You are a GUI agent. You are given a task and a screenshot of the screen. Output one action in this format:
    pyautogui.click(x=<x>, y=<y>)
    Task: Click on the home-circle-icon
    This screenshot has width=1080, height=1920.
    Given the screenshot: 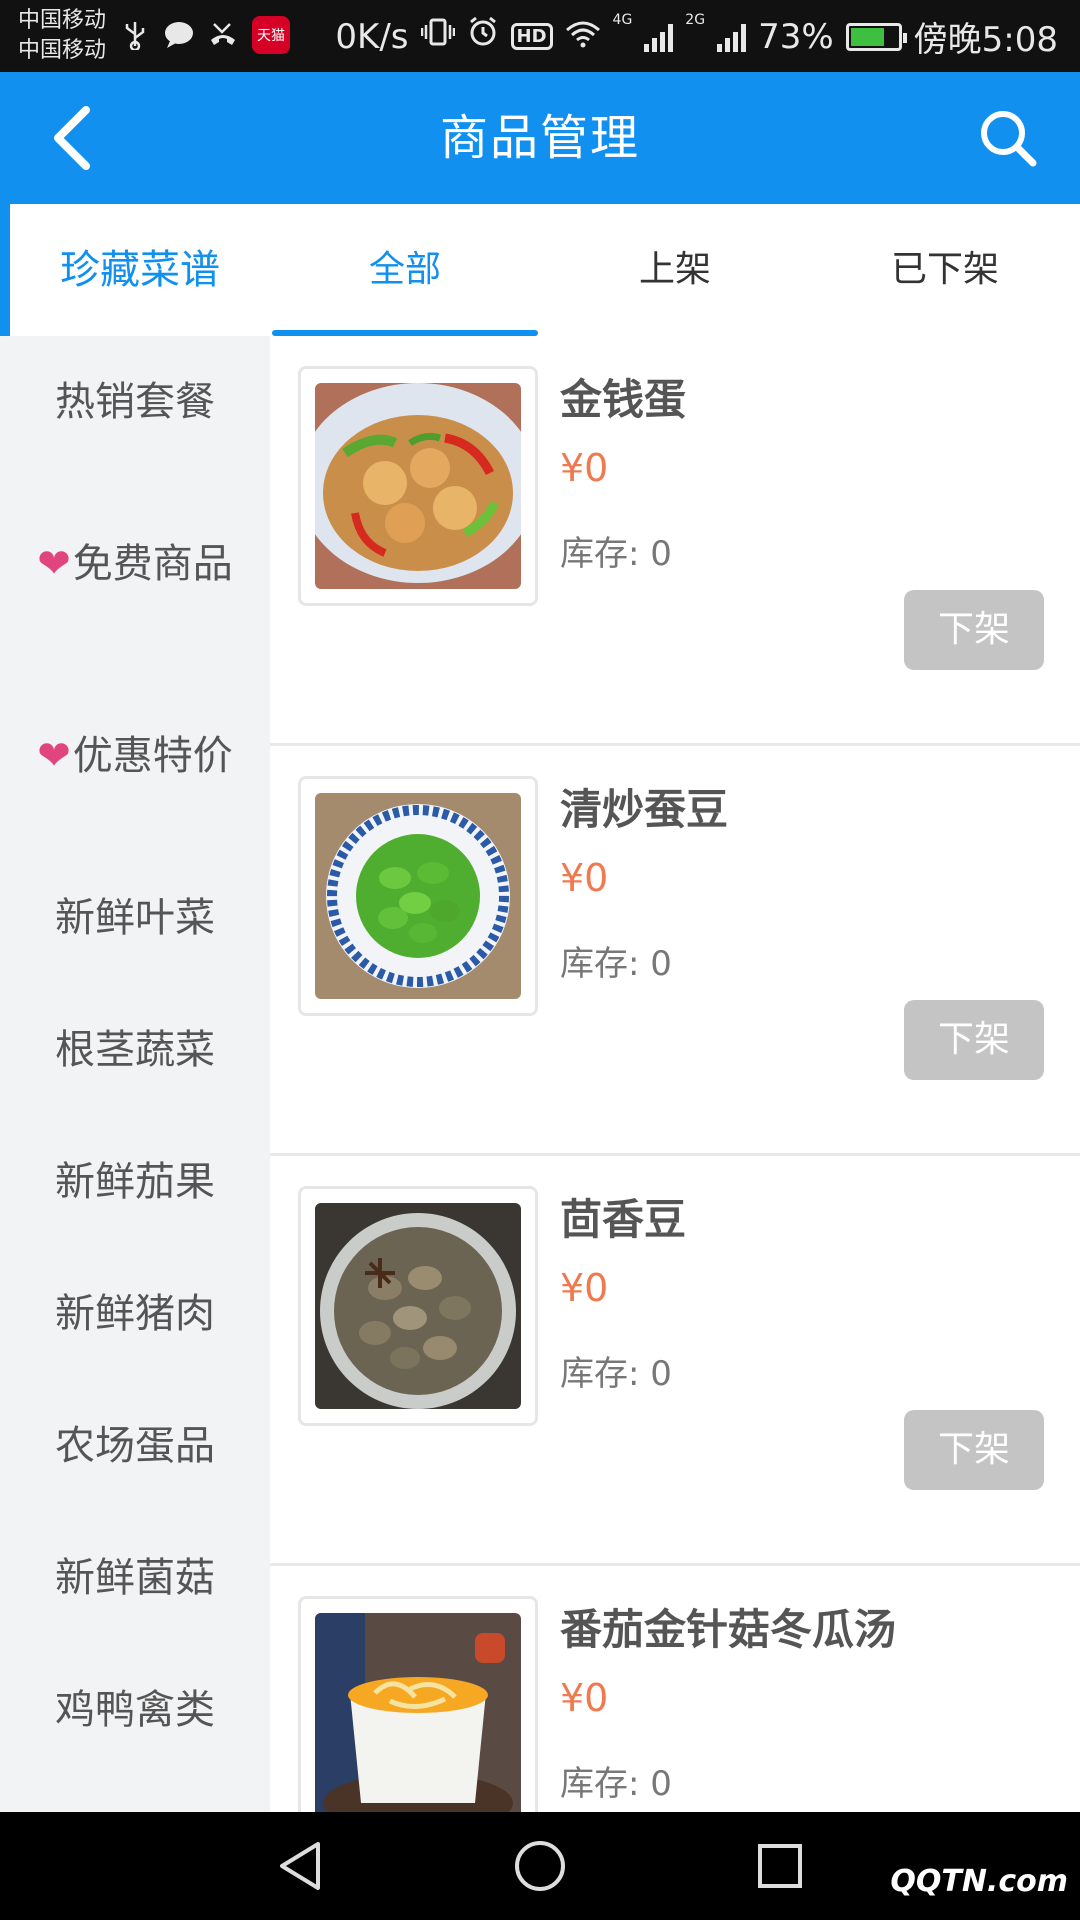 What is the action you would take?
    pyautogui.click(x=540, y=1866)
    